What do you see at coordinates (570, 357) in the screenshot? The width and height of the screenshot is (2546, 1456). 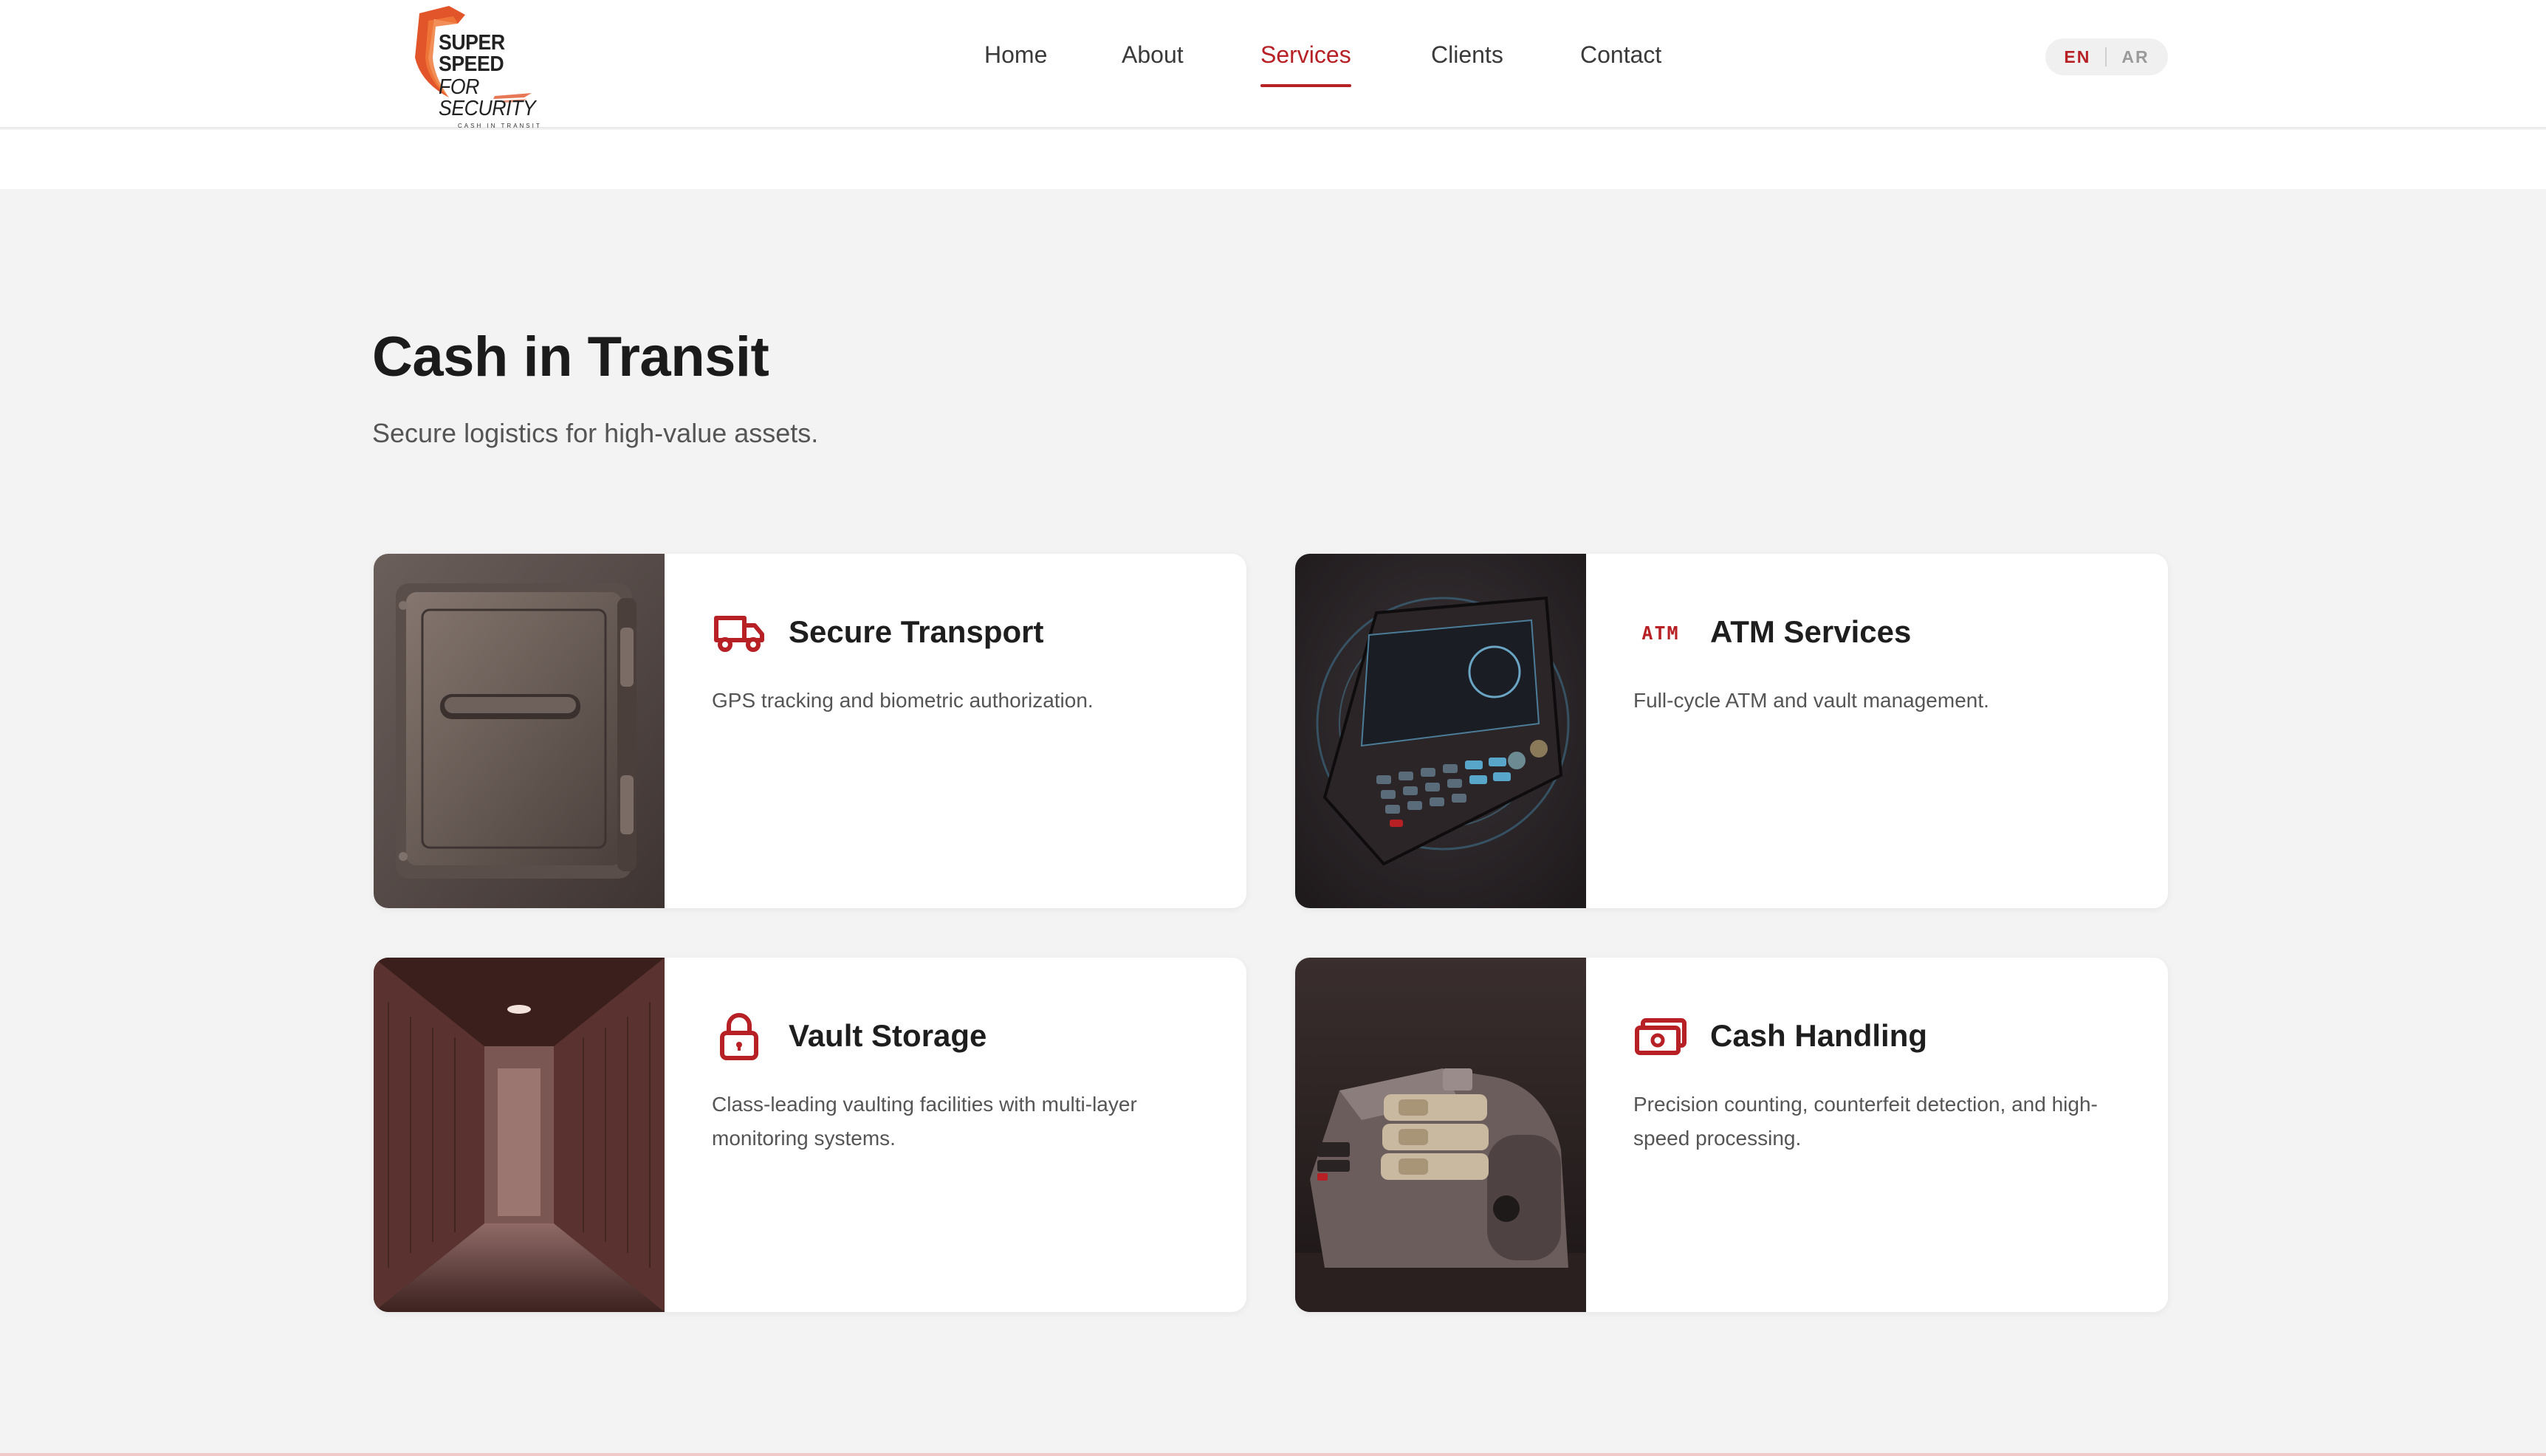 I see `page-title: Cash in Transit` at bounding box center [570, 357].